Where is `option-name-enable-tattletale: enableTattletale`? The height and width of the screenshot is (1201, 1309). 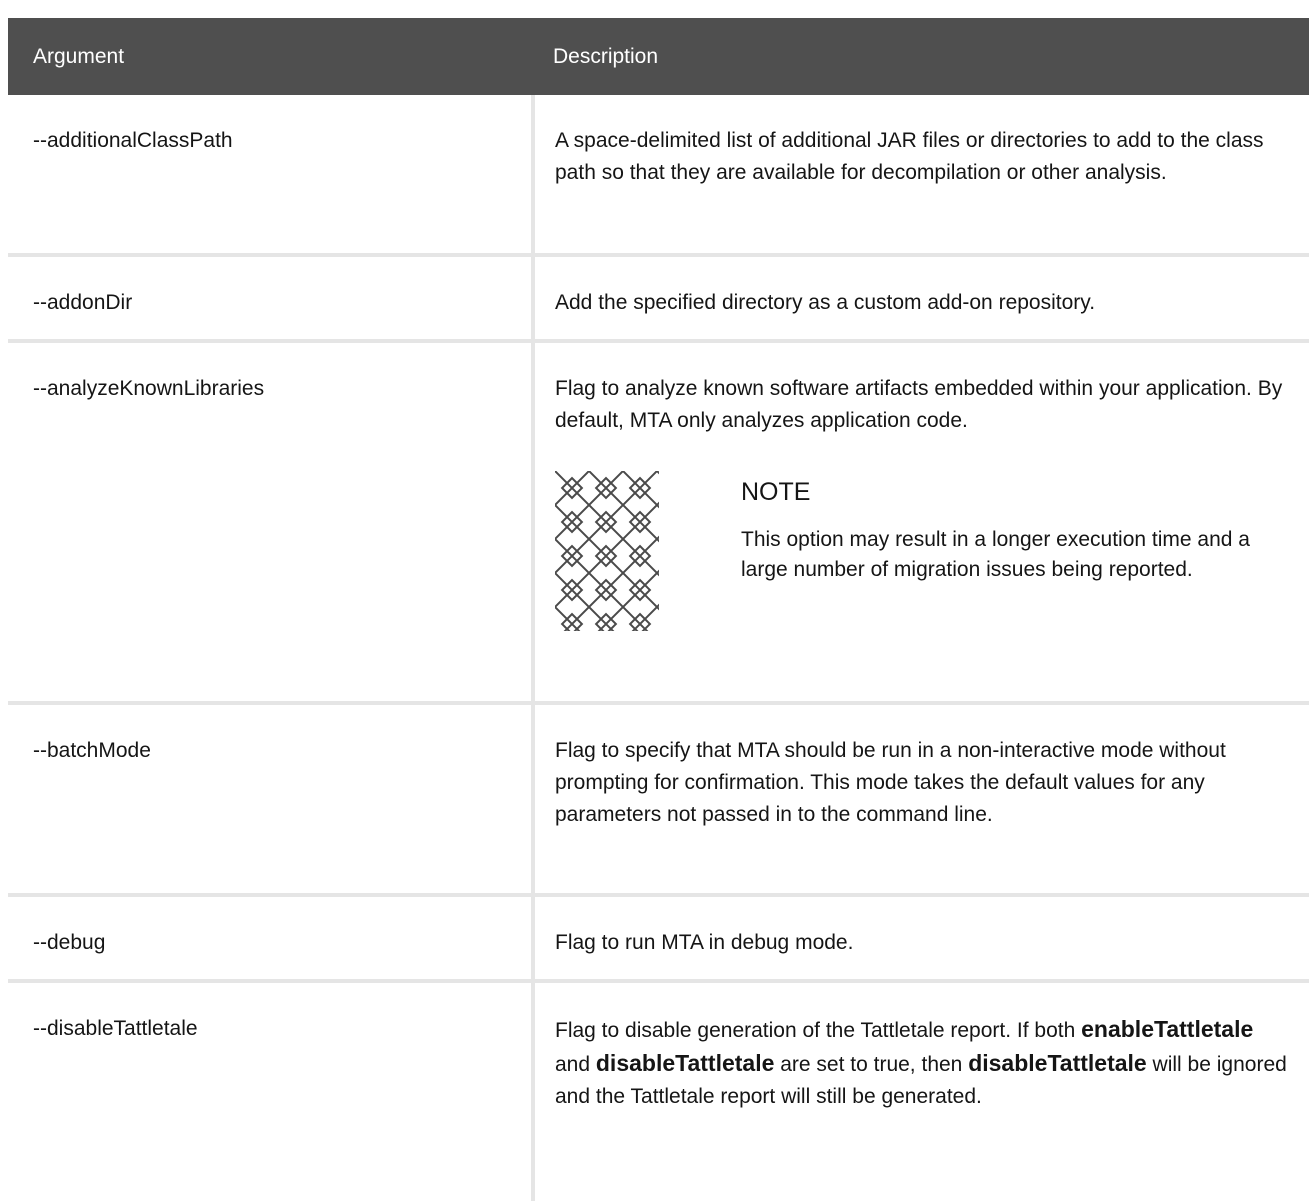 option-name-enable-tattletale: enableTattletale is located at coordinates (1167, 1029).